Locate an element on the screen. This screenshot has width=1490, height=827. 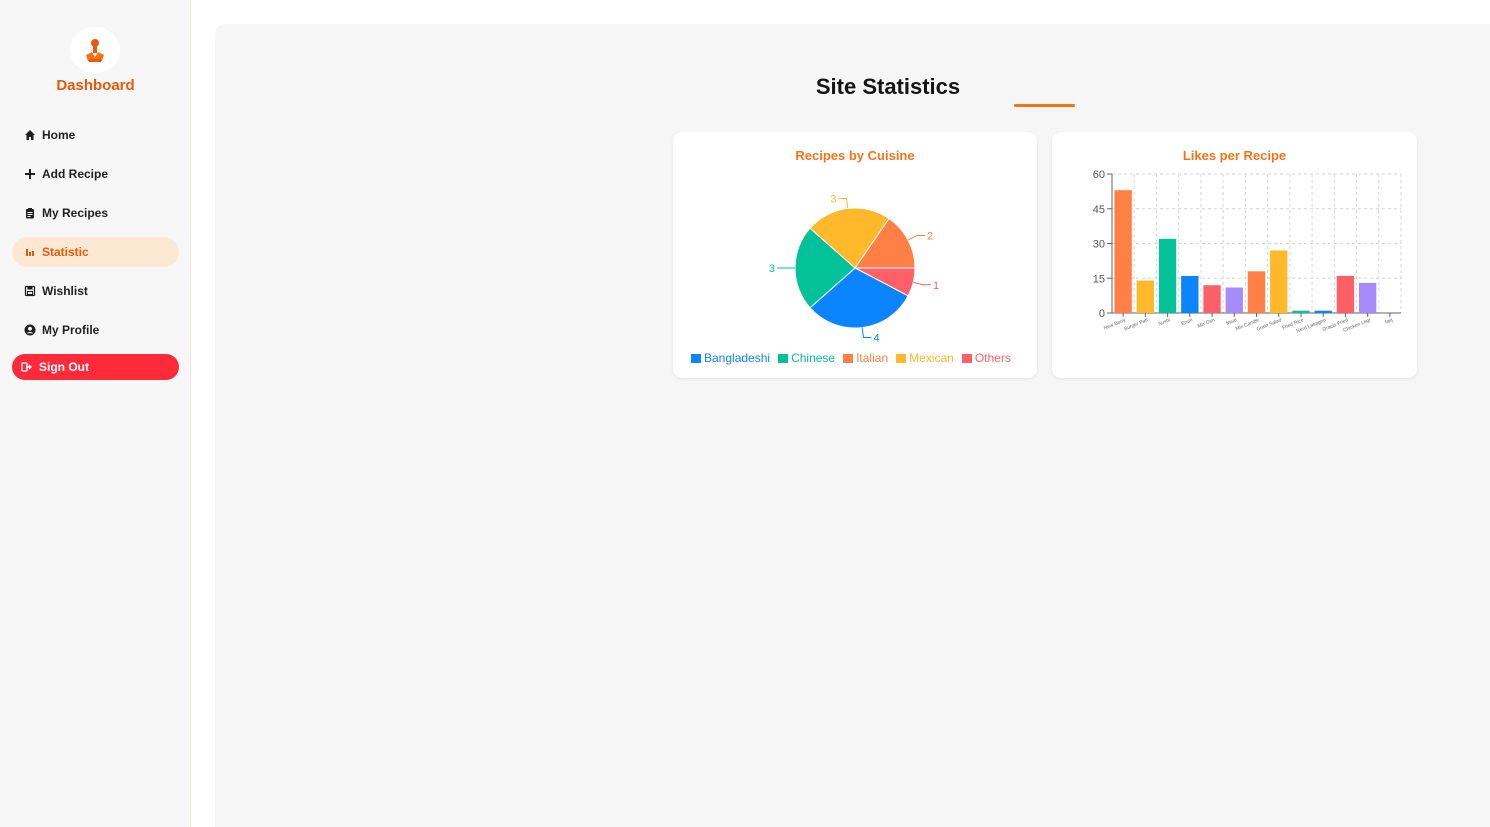
chef-logo is located at coordinates (95, 50).